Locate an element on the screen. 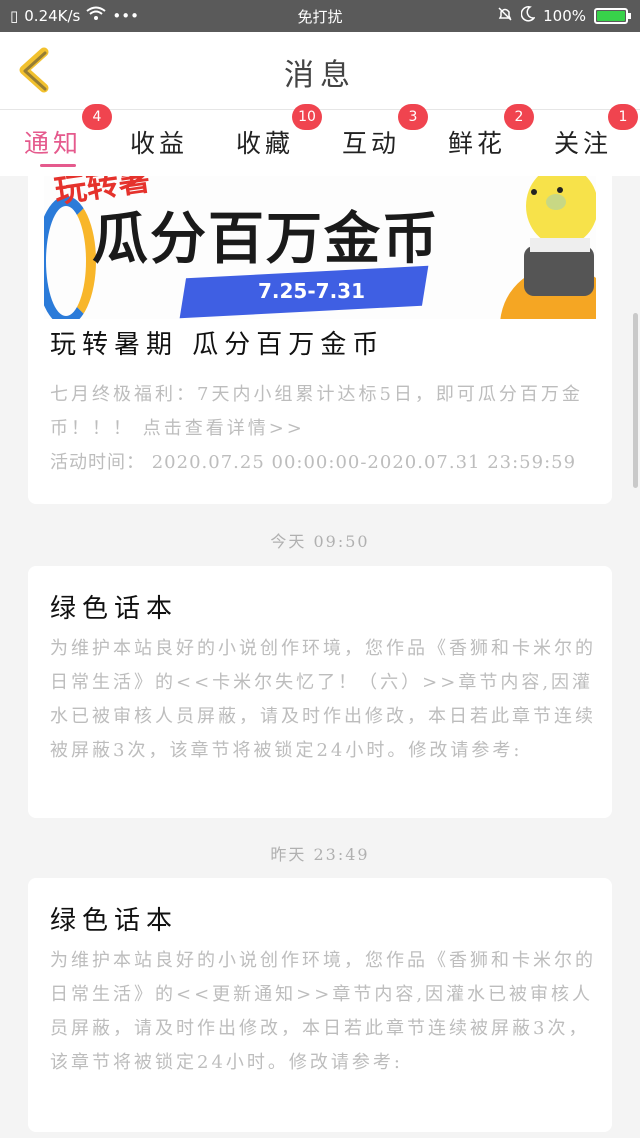  message-timestamp: 昨天 23:49 is located at coordinates (320, 854).